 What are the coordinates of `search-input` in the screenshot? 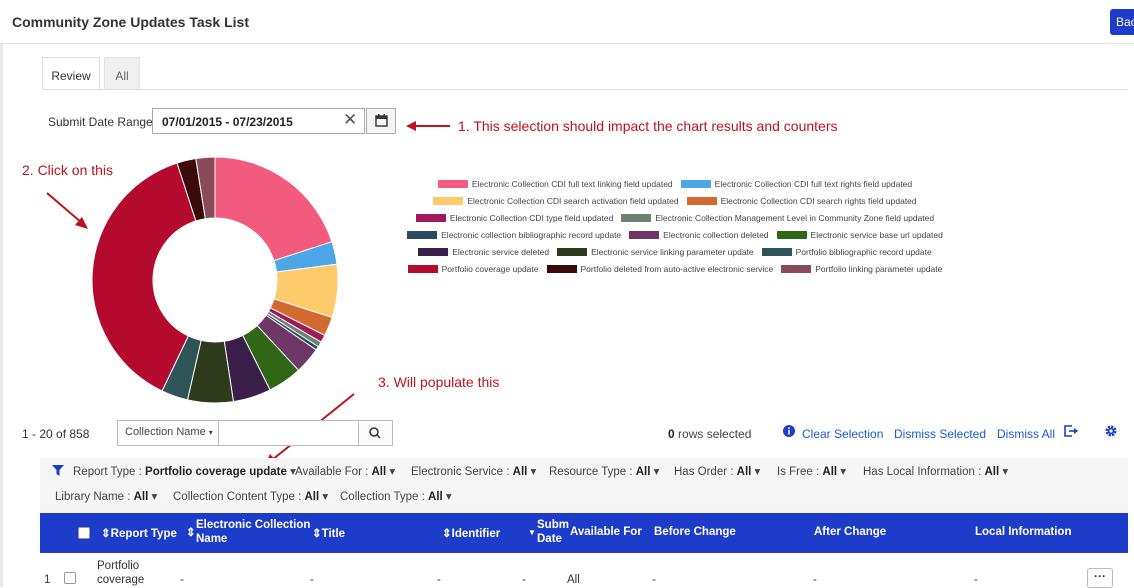 It's located at (286, 433).